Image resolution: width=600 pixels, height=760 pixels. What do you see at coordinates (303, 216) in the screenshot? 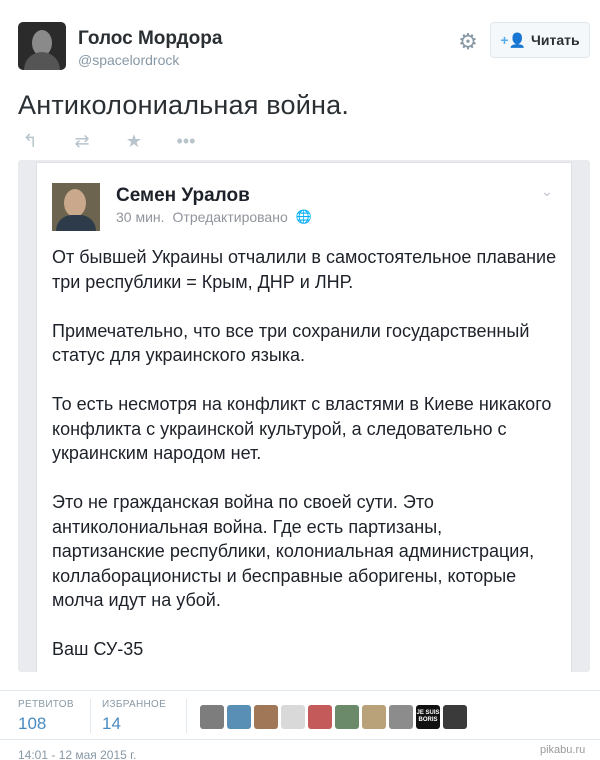
I see `globe-icon: 🌐` at bounding box center [303, 216].